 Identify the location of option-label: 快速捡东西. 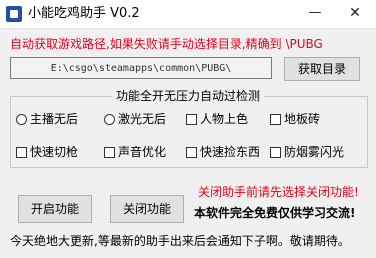
(230, 152).